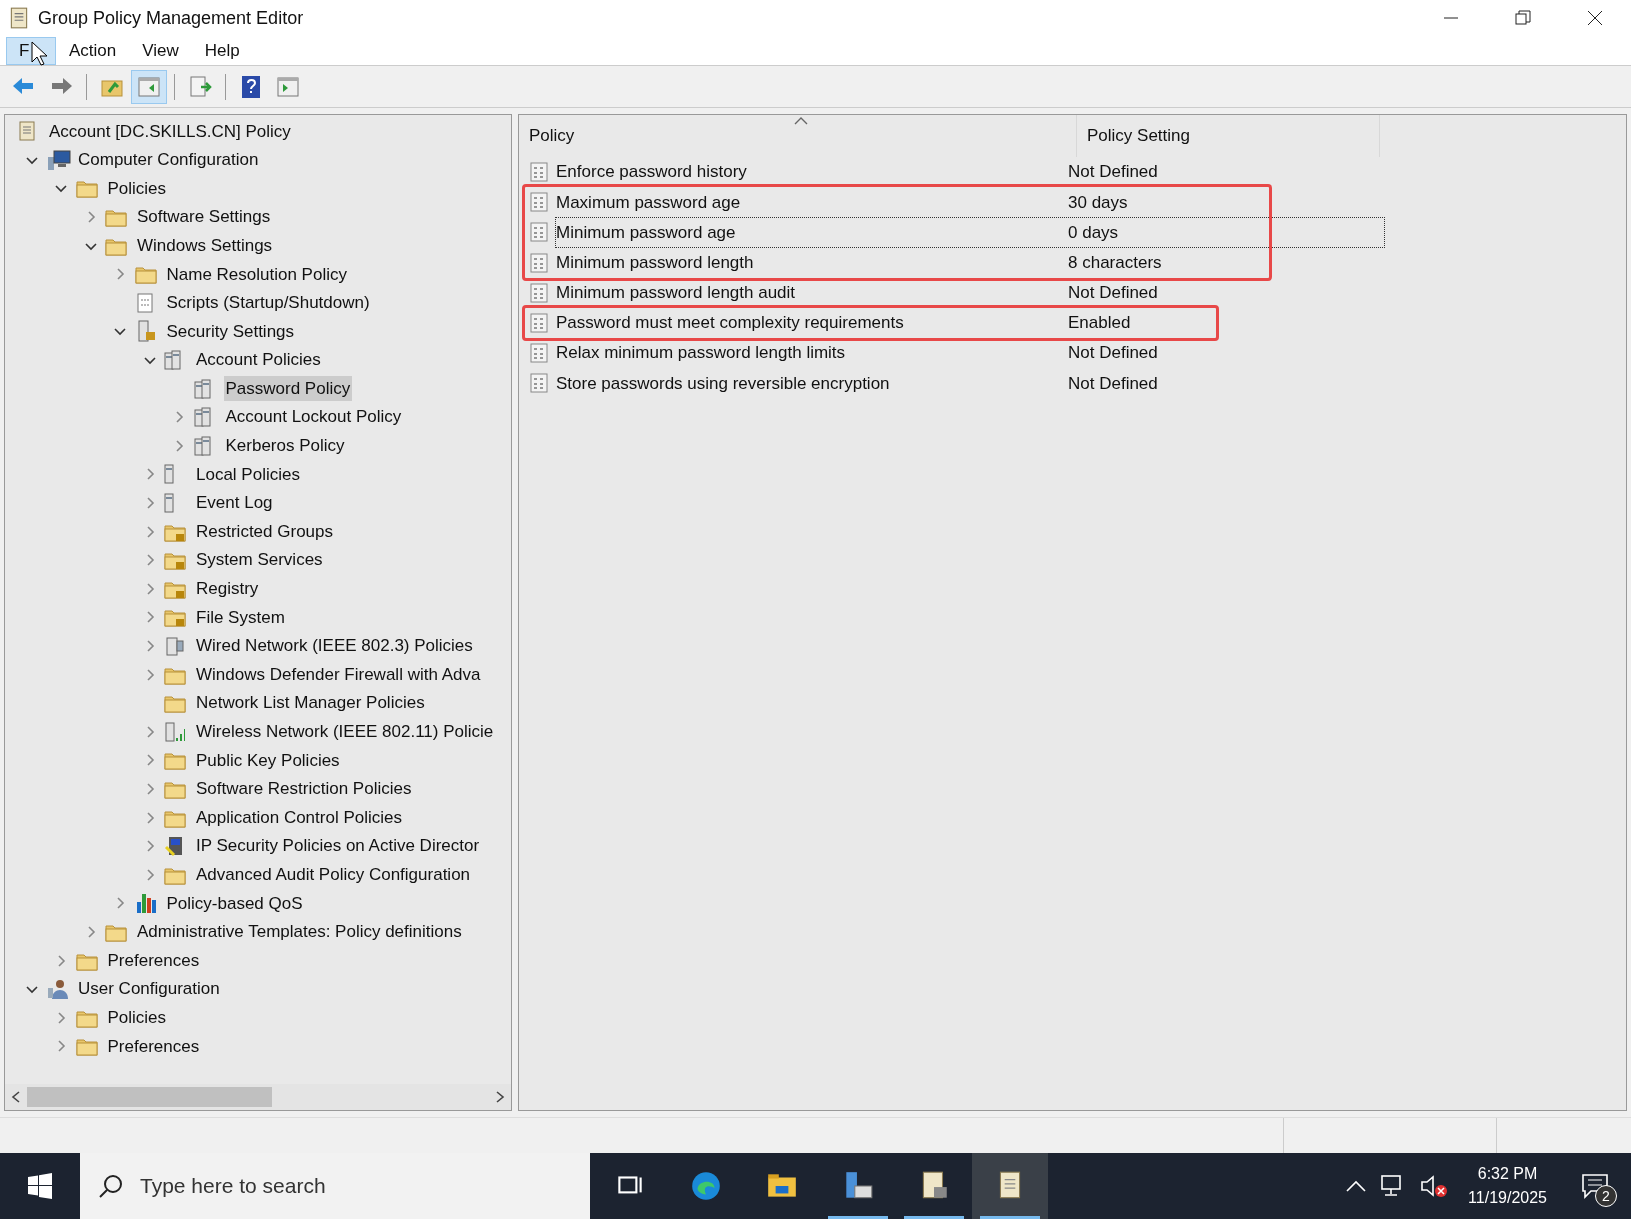 The height and width of the screenshot is (1219, 1631). What do you see at coordinates (259, 560) in the screenshot?
I see `tree-item: System Services` at bounding box center [259, 560].